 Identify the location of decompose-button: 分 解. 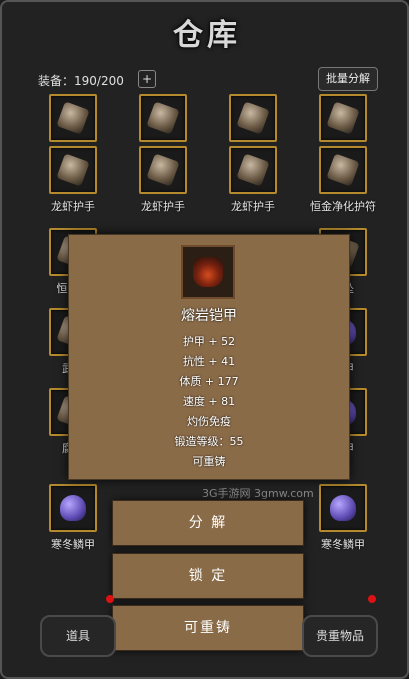
(208, 523).